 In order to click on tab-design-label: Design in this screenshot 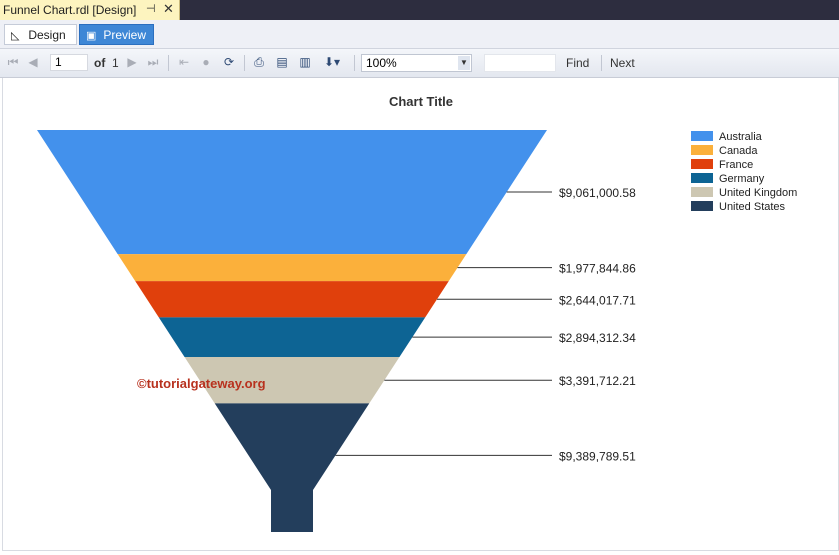, I will do `click(47, 35)`.